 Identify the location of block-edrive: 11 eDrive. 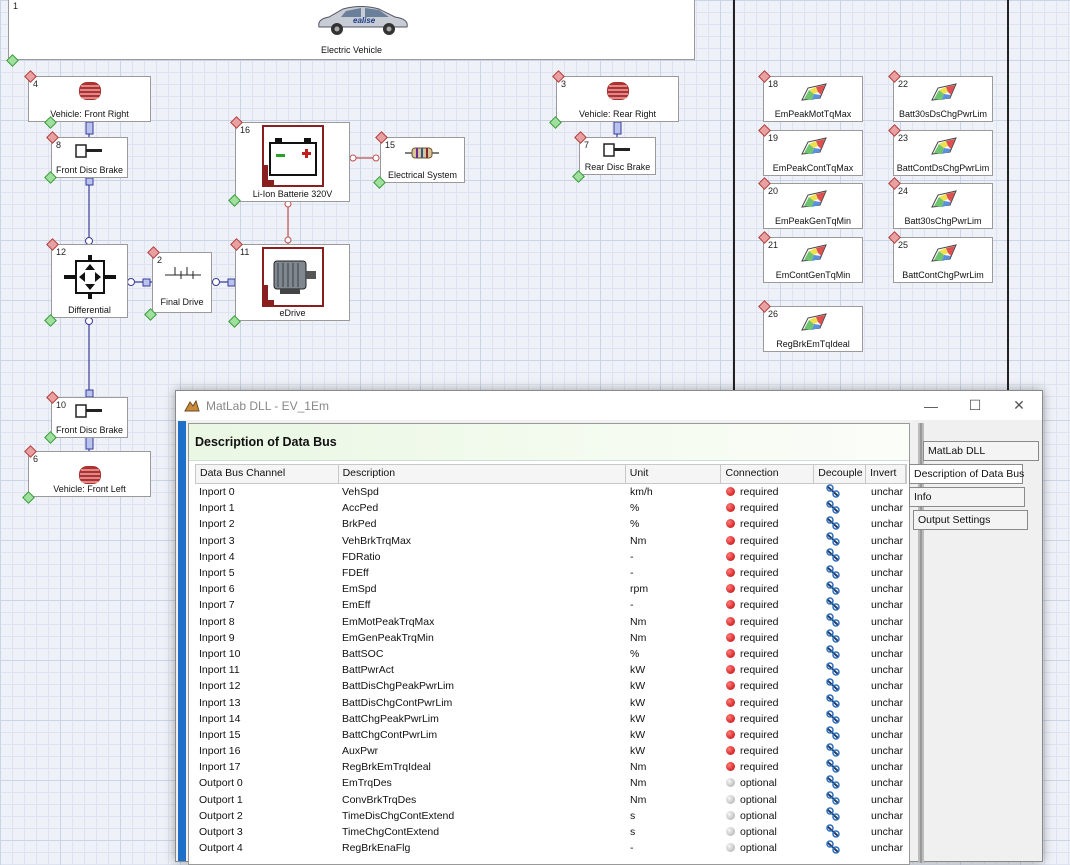
(292, 282).